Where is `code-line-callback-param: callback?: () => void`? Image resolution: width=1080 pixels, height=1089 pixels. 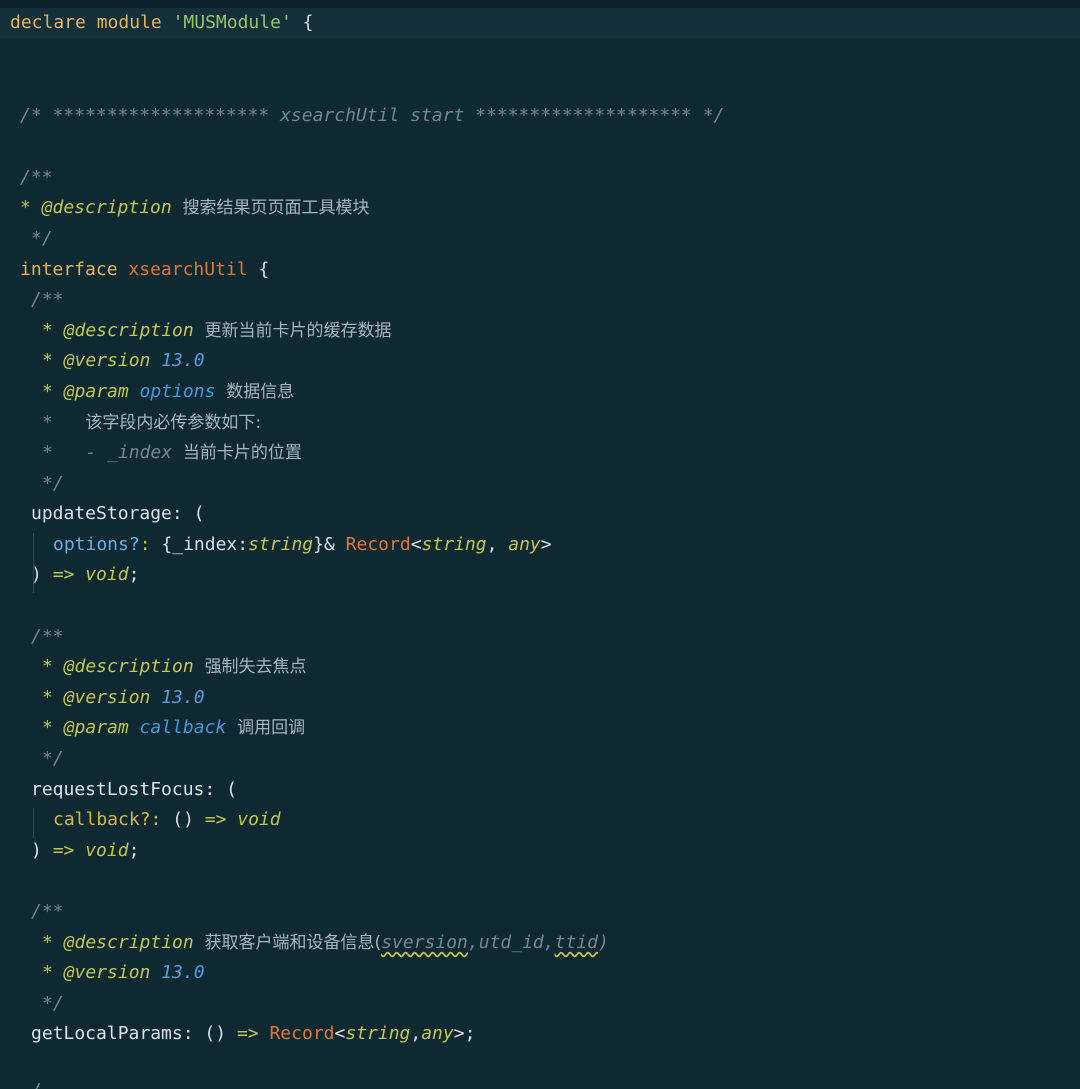 code-line-callback-param: callback?: () => void is located at coordinates (167, 820).